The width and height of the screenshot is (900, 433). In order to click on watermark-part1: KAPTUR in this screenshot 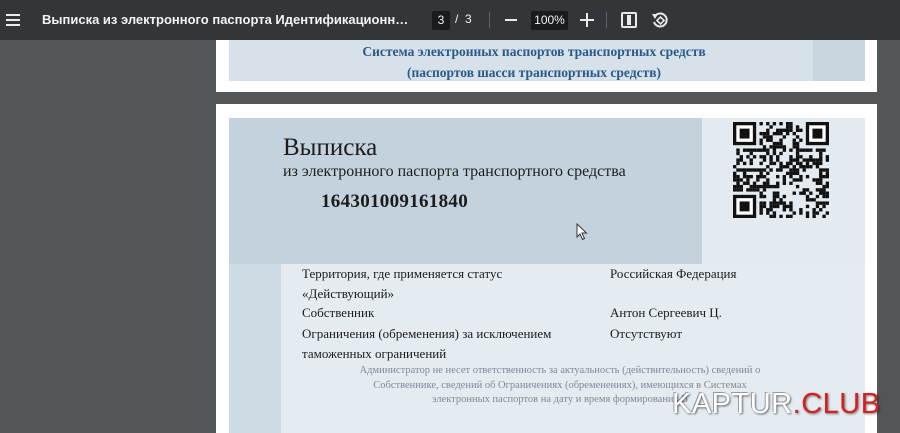, I will do `click(732, 404)`.